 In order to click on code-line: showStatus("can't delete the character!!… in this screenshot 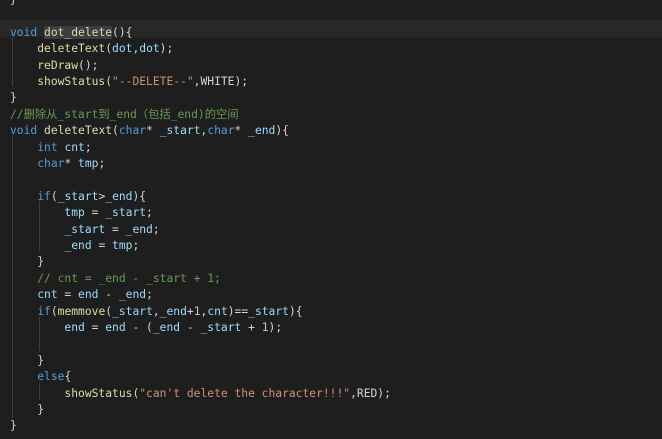, I will do `click(200, 394)`.